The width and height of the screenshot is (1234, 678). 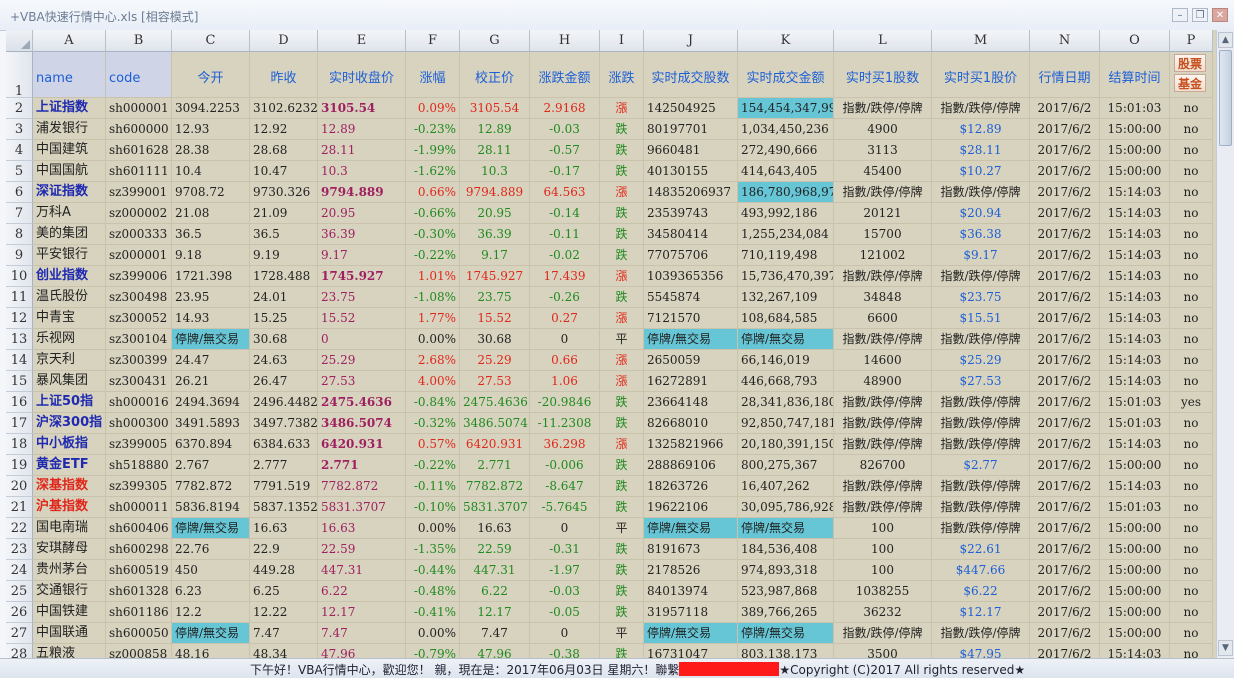 What do you see at coordinates (1135, 507) in the screenshot?
I see `cell-o-21: 15:01:03` at bounding box center [1135, 507].